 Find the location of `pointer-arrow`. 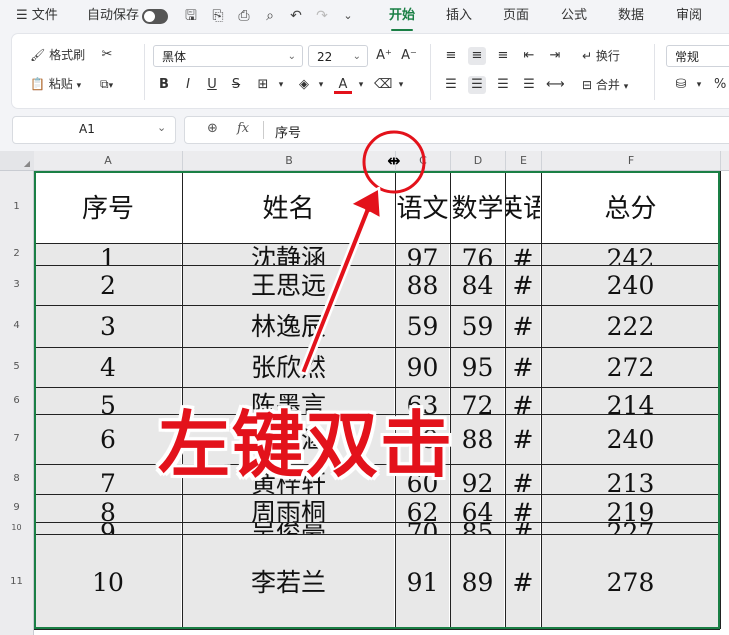

pointer-arrow is located at coordinates (340, 281).